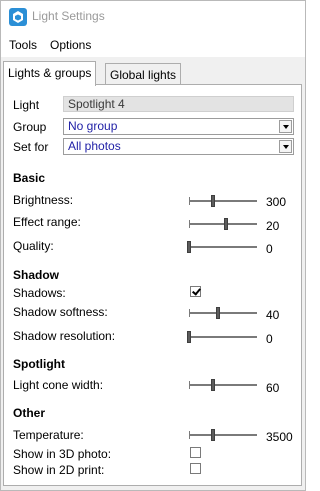  Describe the element at coordinates (178, 126) in the screenshot. I see `group-dropdown: No group` at that location.